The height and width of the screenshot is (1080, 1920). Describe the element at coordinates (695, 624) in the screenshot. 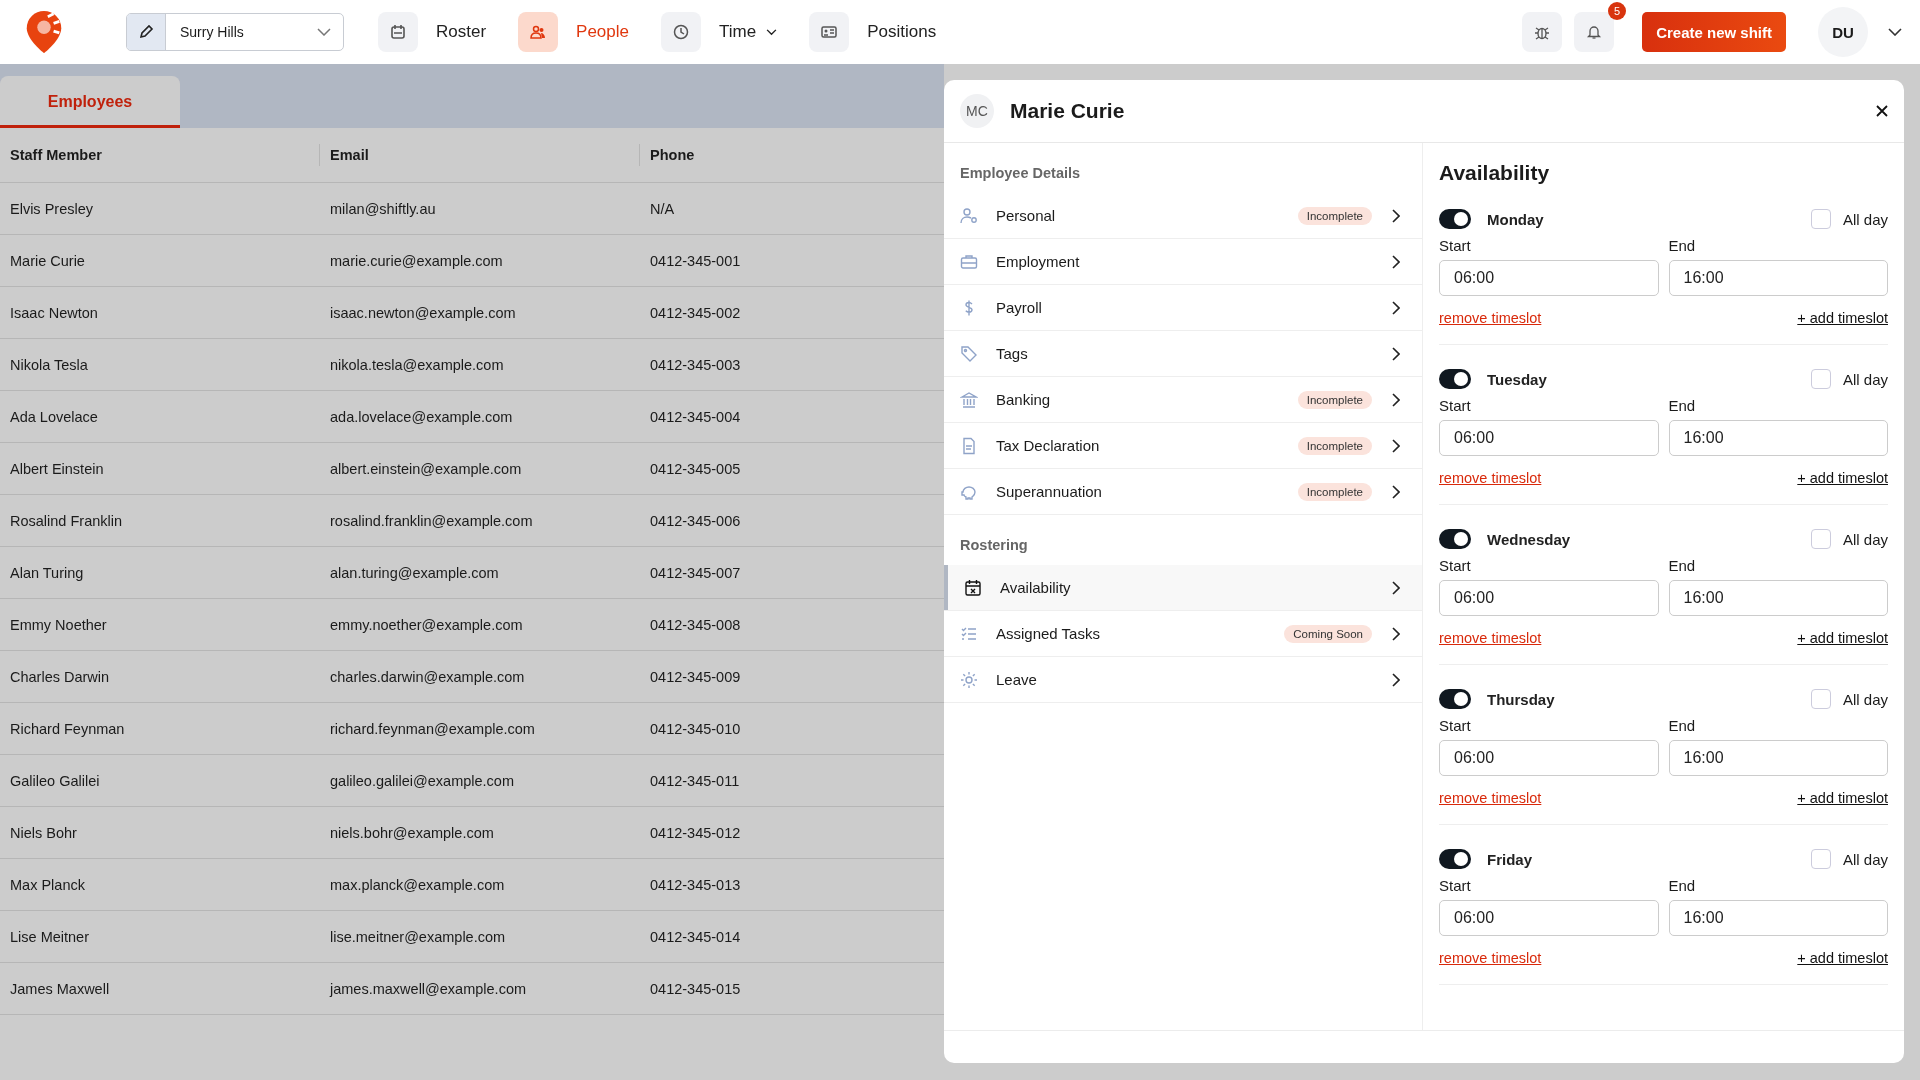

I see `table-cell-text: 0412-345-008` at that location.